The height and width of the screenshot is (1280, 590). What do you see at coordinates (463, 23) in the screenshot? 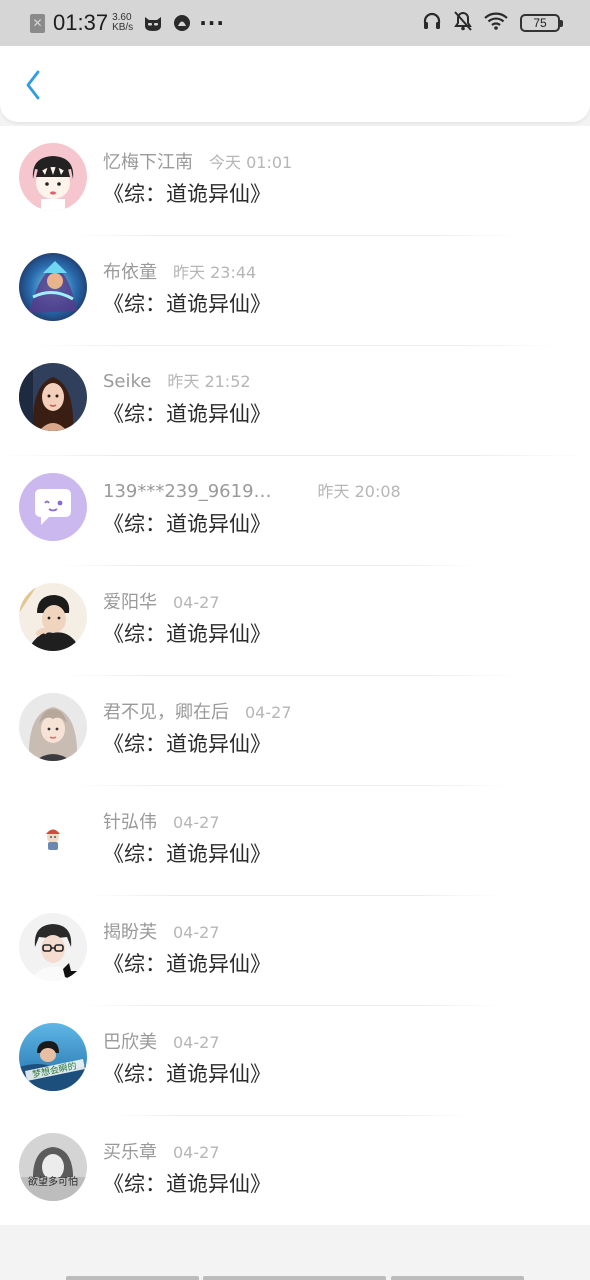
I see `bell-muted-icon` at bounding box center [463, 23].